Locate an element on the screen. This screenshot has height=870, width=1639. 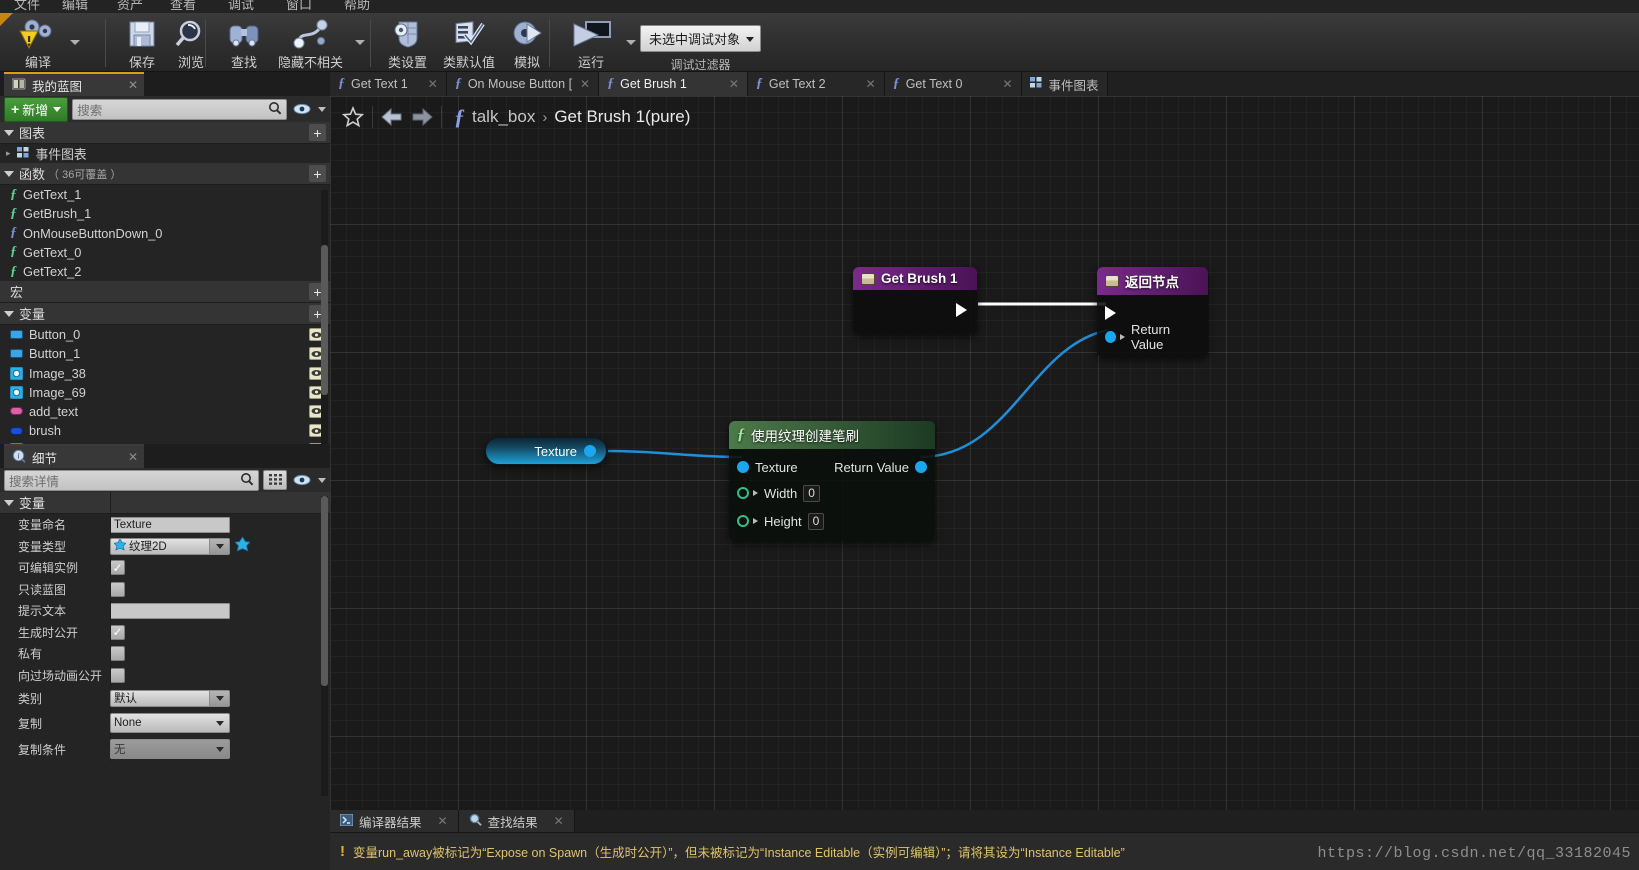
tooltip-field is located at coordinates (170, 610).